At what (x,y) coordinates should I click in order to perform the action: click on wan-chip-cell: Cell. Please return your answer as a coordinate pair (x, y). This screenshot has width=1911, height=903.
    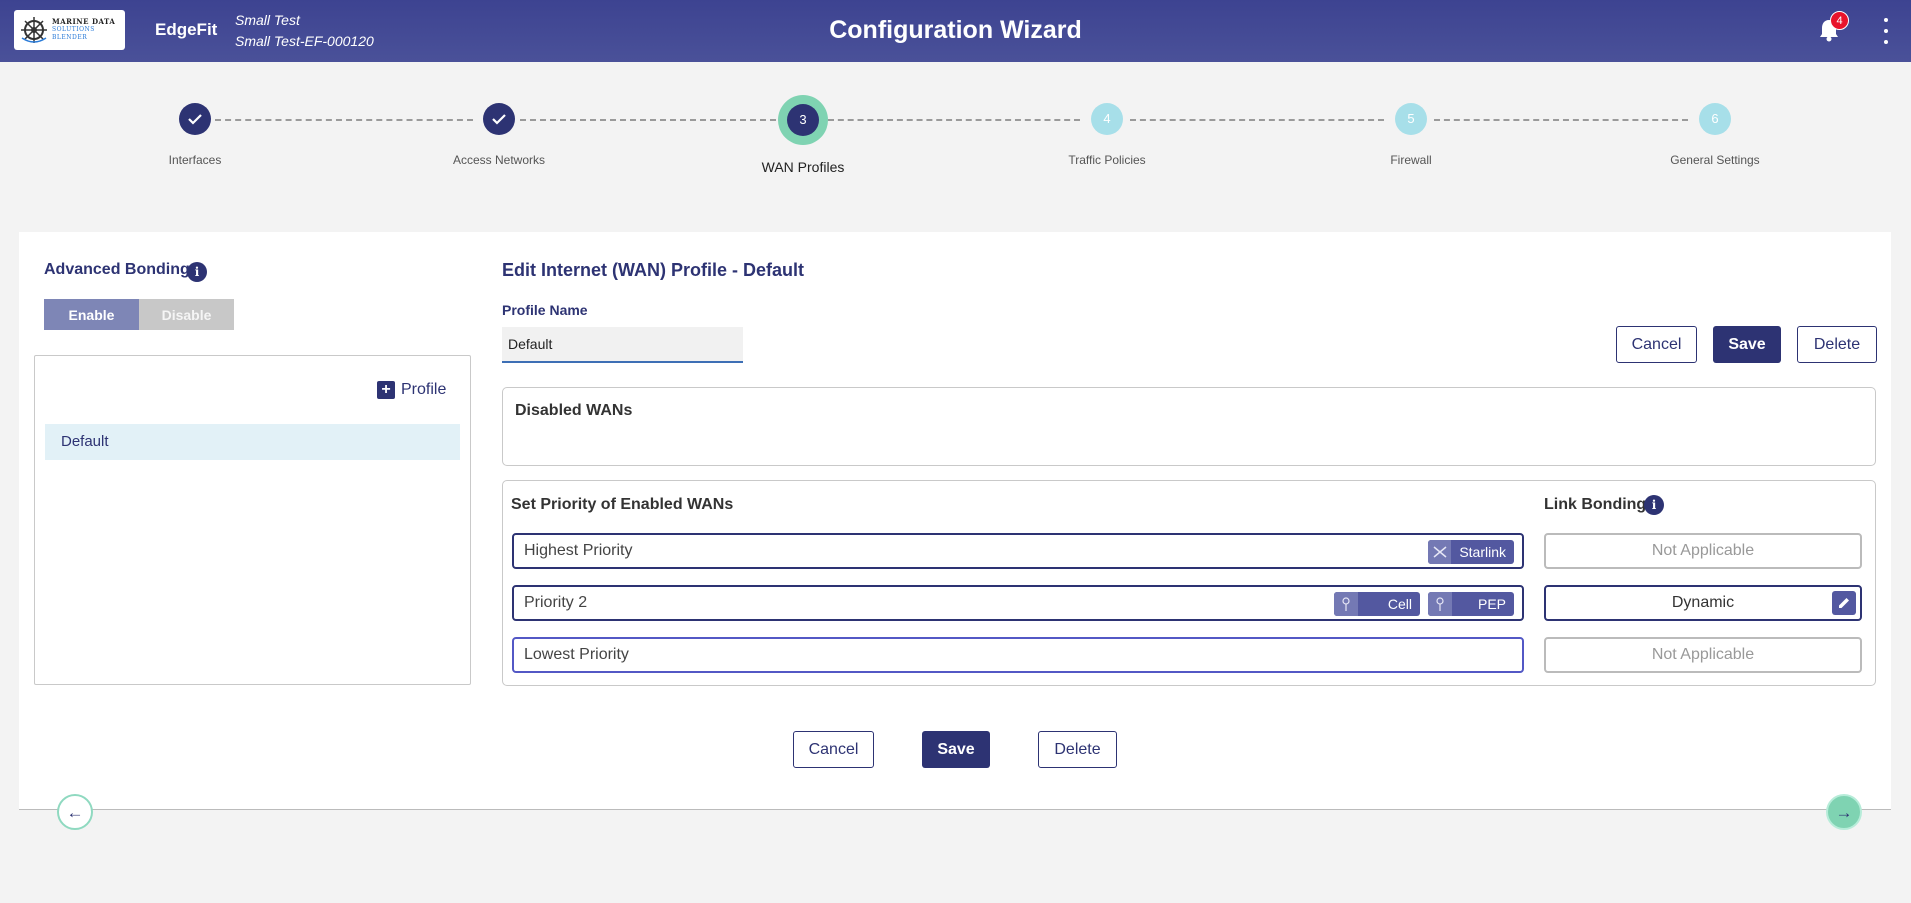
    Looking at the image, I should click on (1377, 604).